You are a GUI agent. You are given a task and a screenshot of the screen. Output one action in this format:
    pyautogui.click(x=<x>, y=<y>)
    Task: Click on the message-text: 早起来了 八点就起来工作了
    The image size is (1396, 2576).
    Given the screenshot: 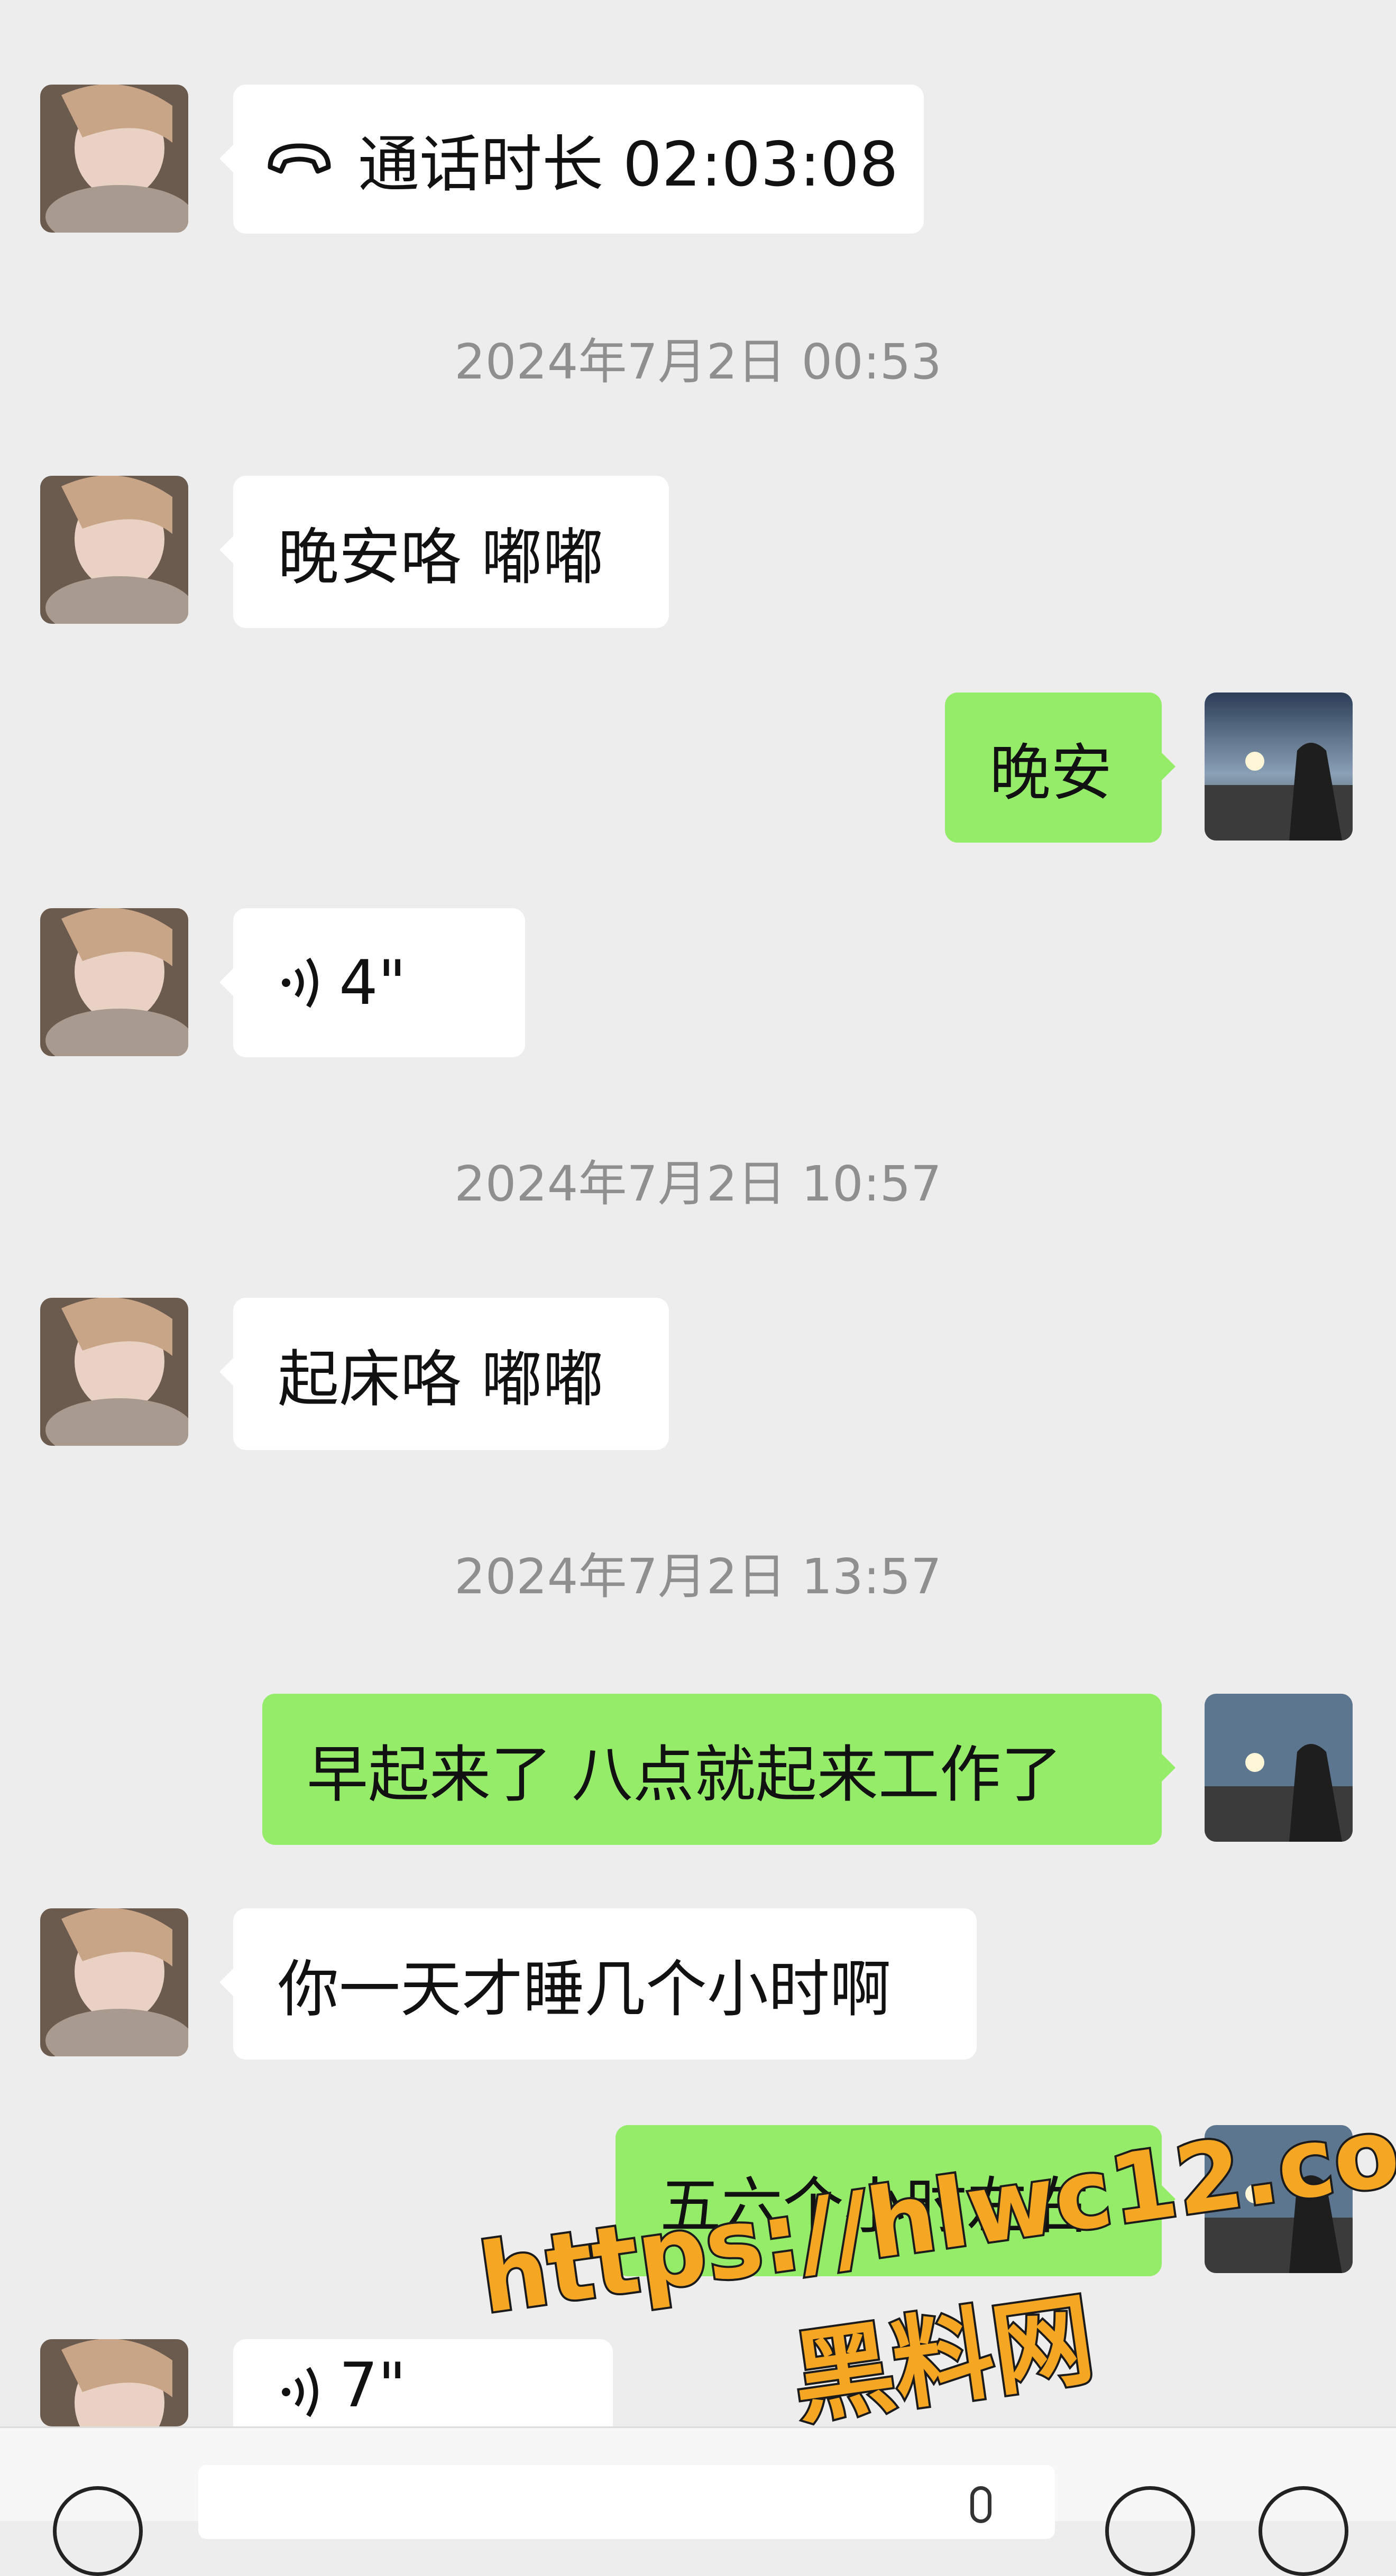 What is the action you would take?
    pyautogui.click(x=684, y=1775)
    